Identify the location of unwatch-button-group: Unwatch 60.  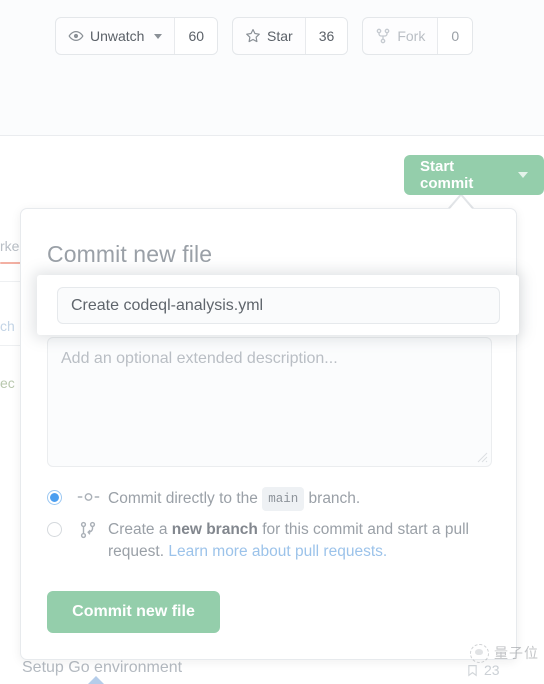
(137, 36).